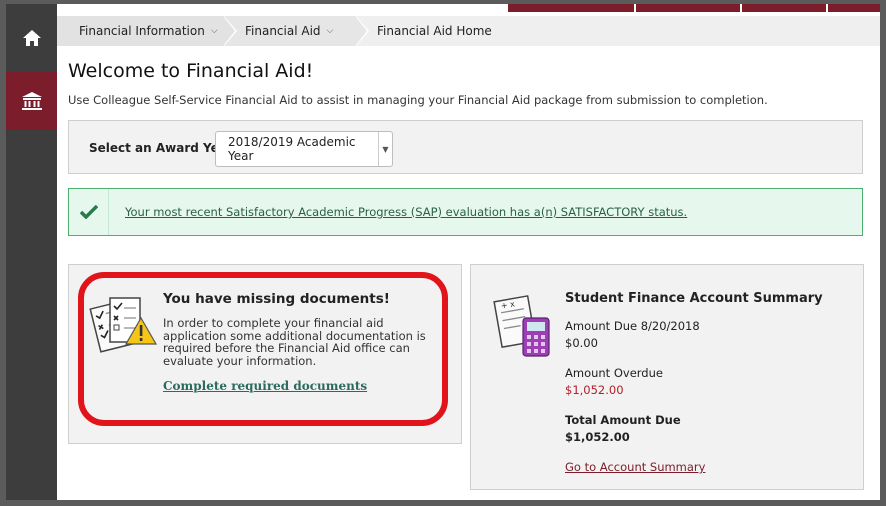 The width and height of the screenshot is (886, 506). Describe the element at coordinates (597, 437) in the screenshot. I see `total-amount-value: $1,052.00` at that location.